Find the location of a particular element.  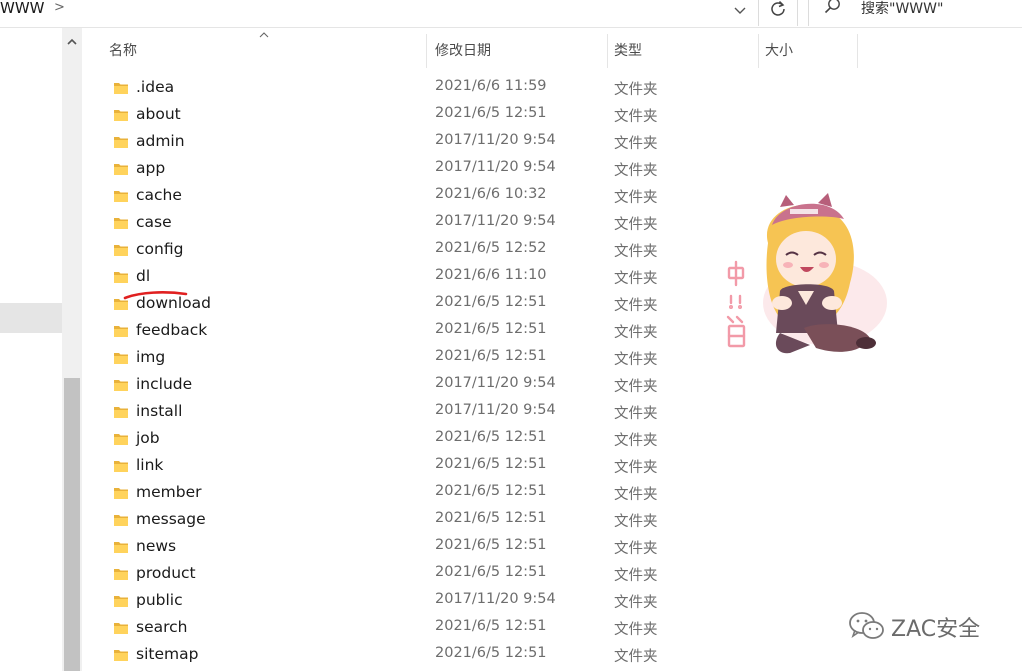

file-row: message 2021/6/5 12:51 文件夹 is located at coordinates (433, 520).